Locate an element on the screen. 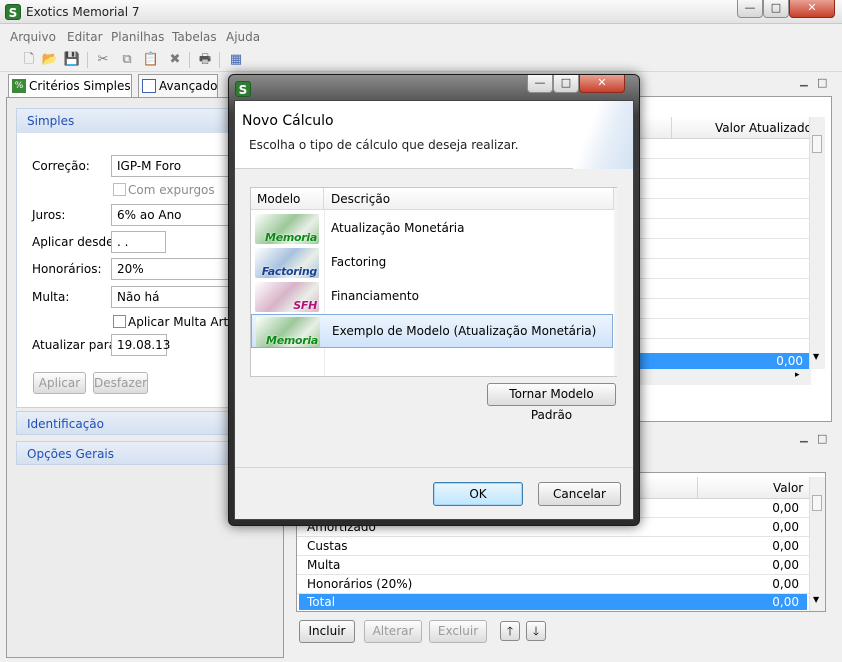 This screenshot has width=842, height=662. save-icon: 💾 is located at coordinates (72, 60).